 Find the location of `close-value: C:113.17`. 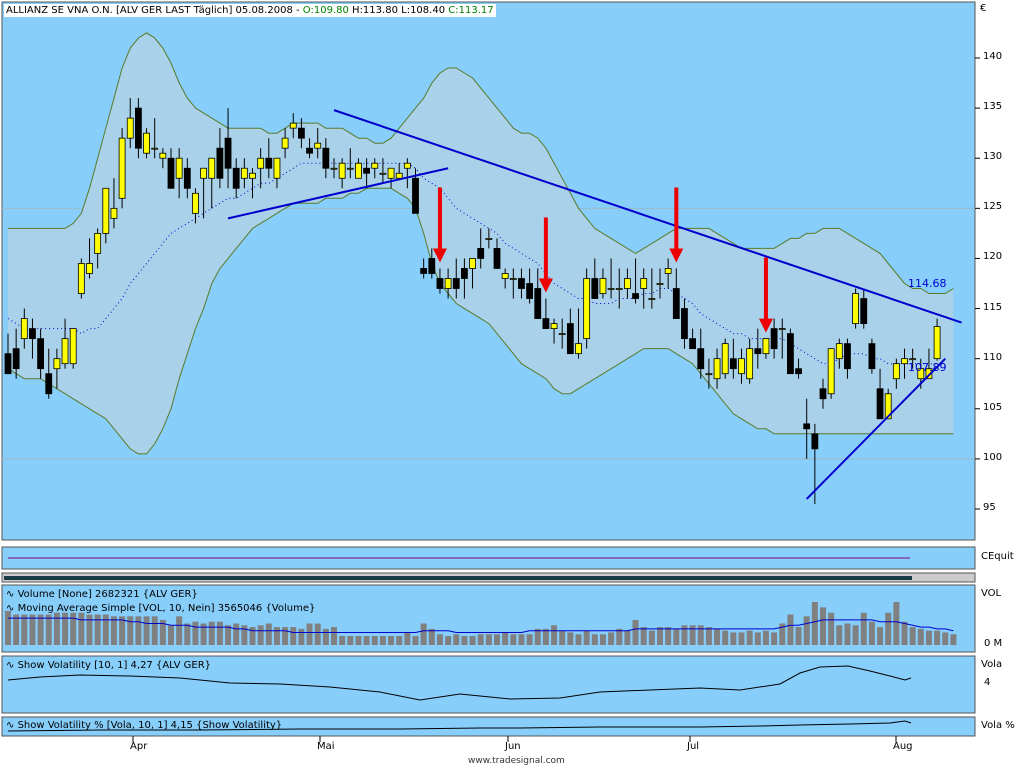

close-value: C:113.17 is located at coordinates (471, 10).